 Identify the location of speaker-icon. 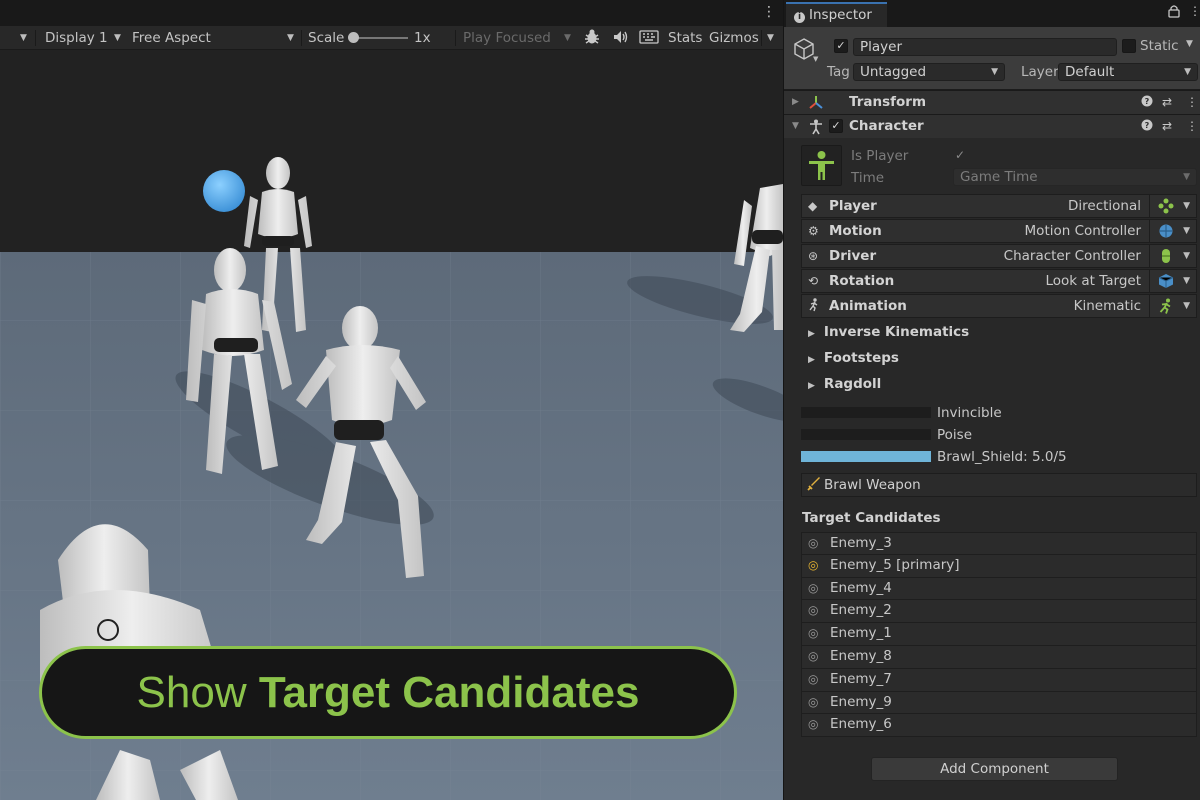
(620, 38).